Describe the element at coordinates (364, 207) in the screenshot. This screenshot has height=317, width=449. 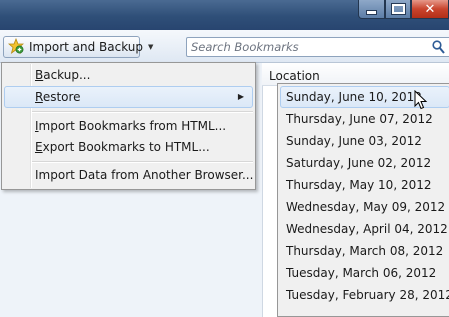
I see `restore-backup-item: Wednesday, May 09, 2012` at that location.